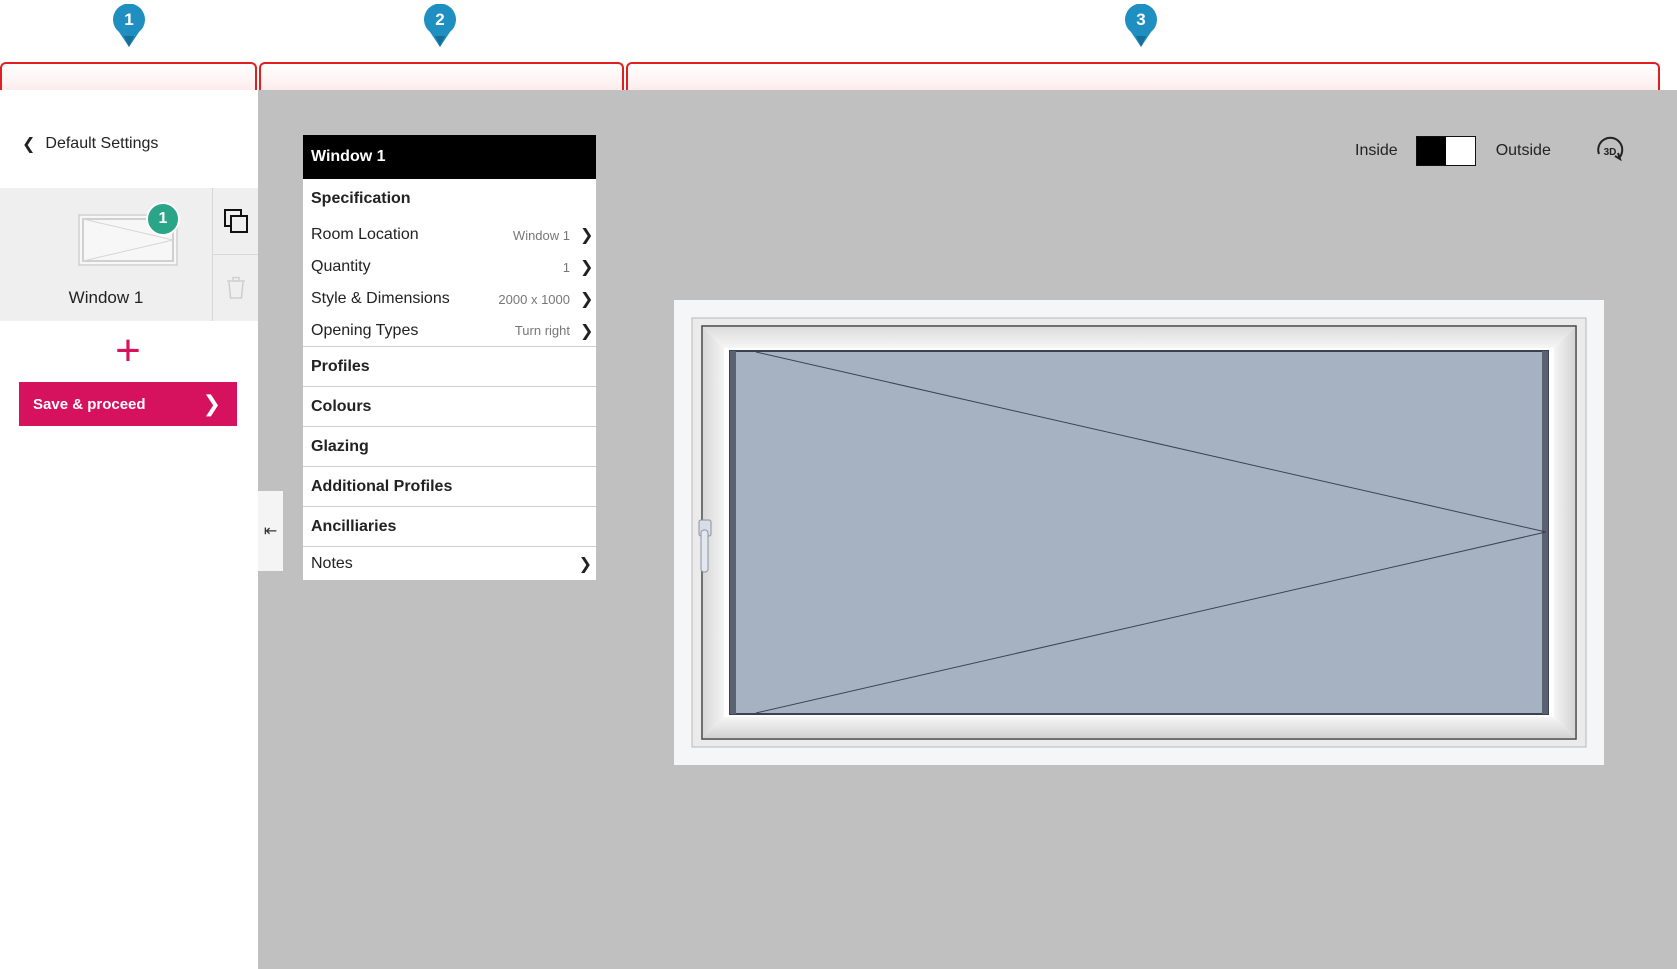 Image resolution: width=1677 pixels, height=969 pixels. I want to click on window-count-badge: 1, so click(163, 219).